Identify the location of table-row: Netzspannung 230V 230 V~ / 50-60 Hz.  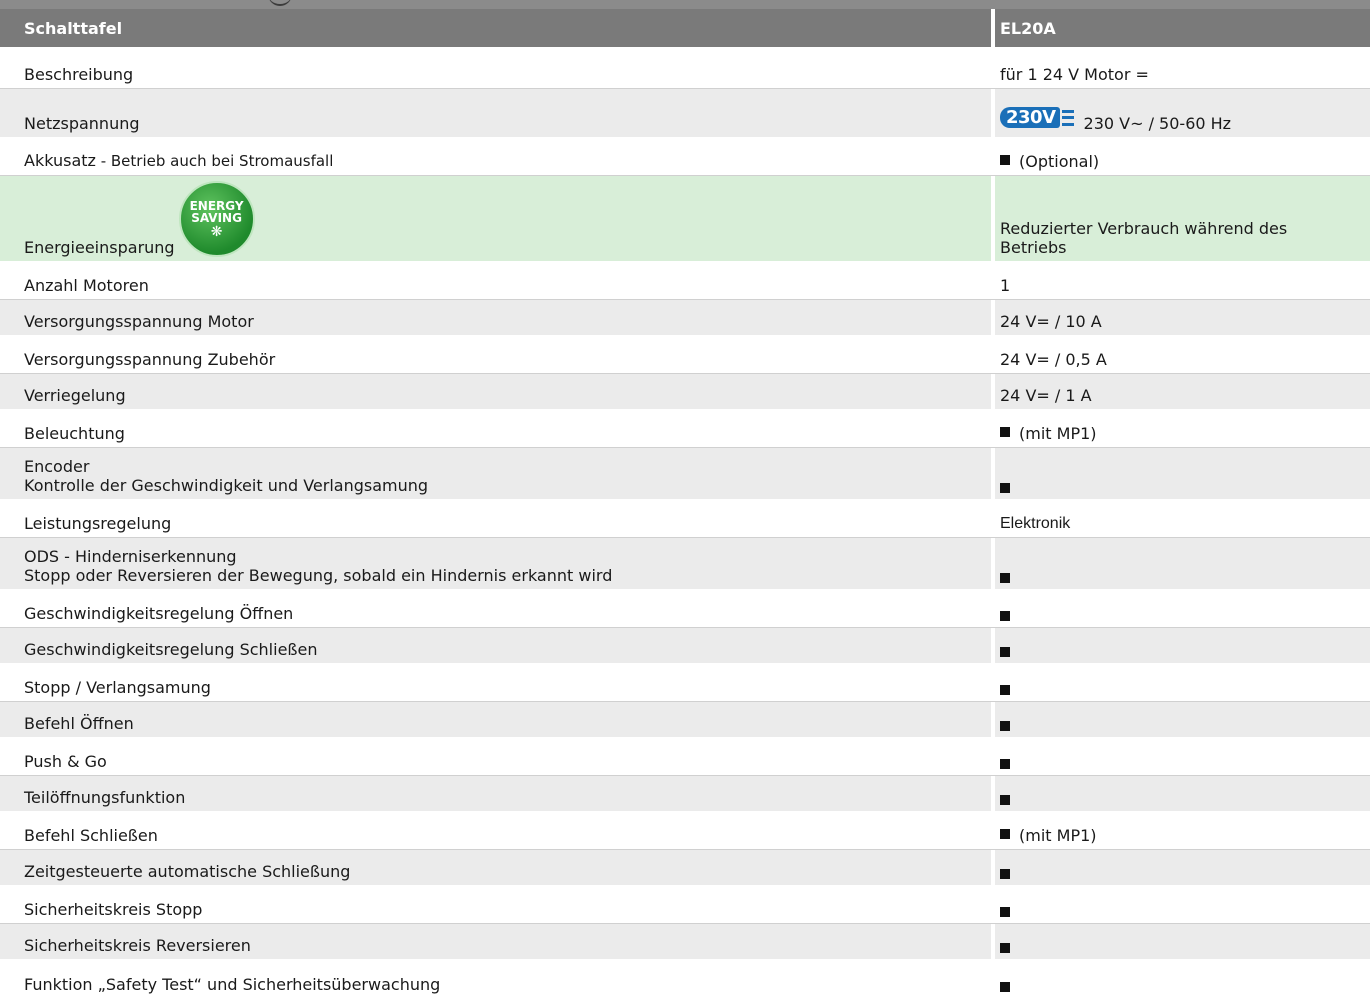
(685, 114).